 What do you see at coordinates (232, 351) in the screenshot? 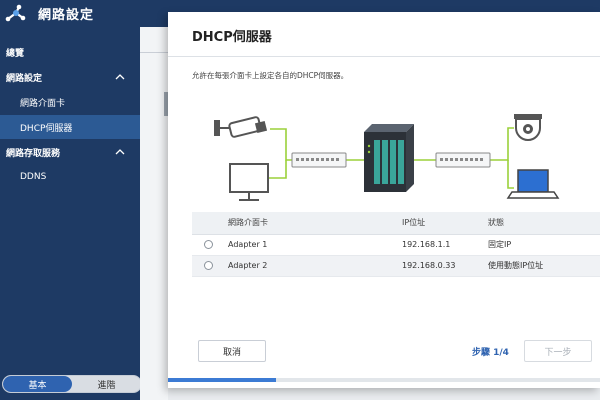
I see `cancel-button: 取消` at bounding box center [232, 351].